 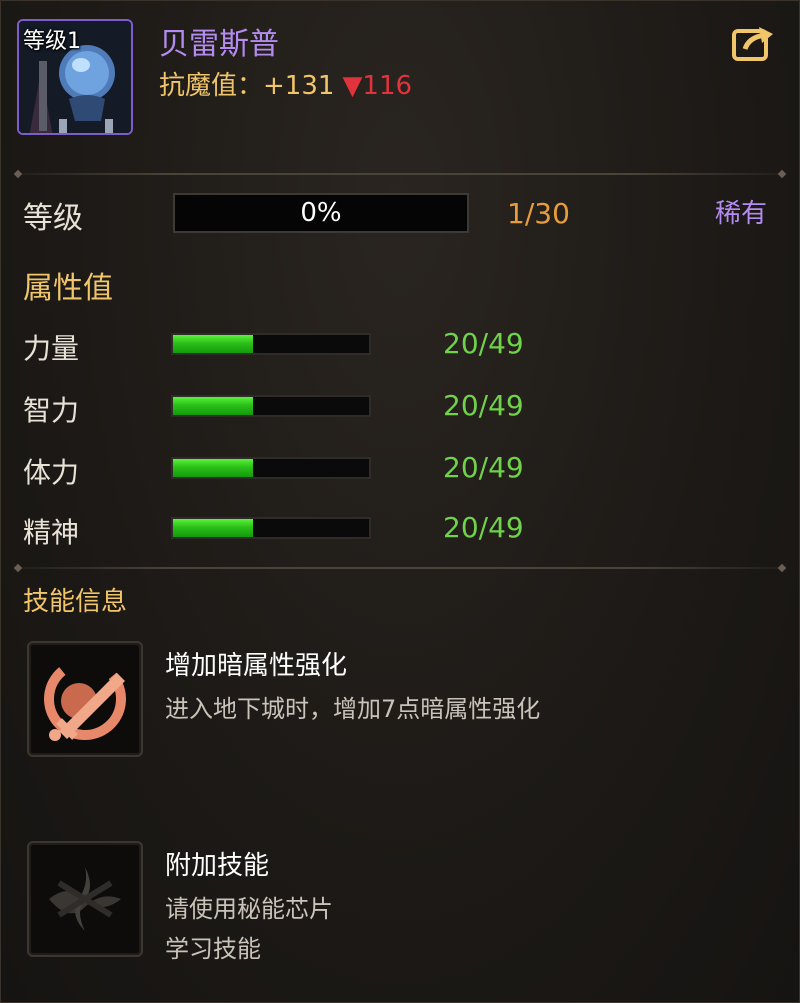 I want to click on avatar-level-badge: 等级1, so click(x=52, y=41).